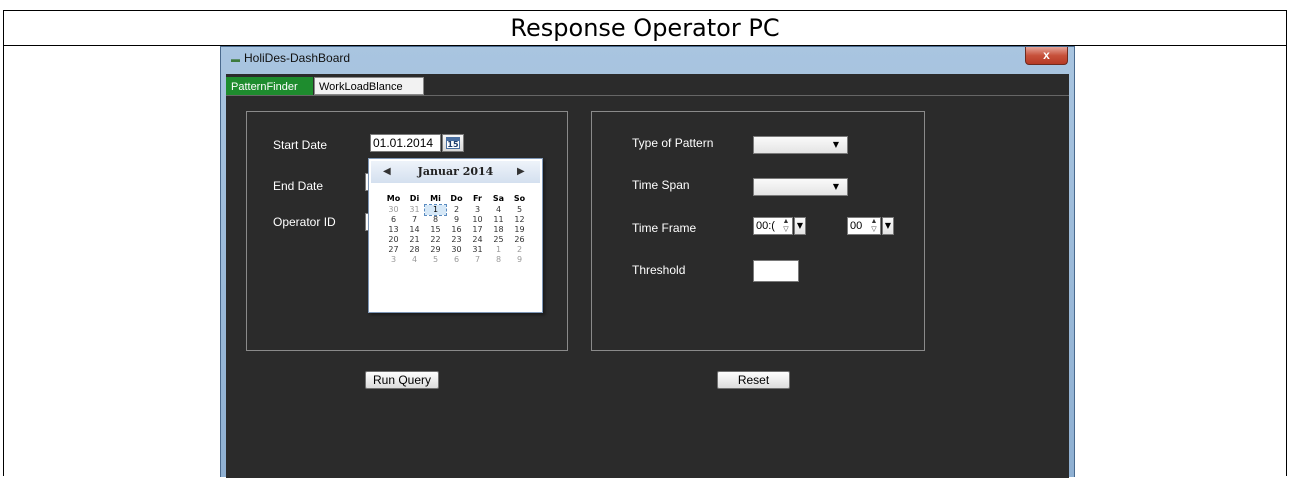 The image size is (1292, 478). What do you see at coordinates (776, 271) in the screenshot?
I see `threshold-input` at bounding box center [776, 271].